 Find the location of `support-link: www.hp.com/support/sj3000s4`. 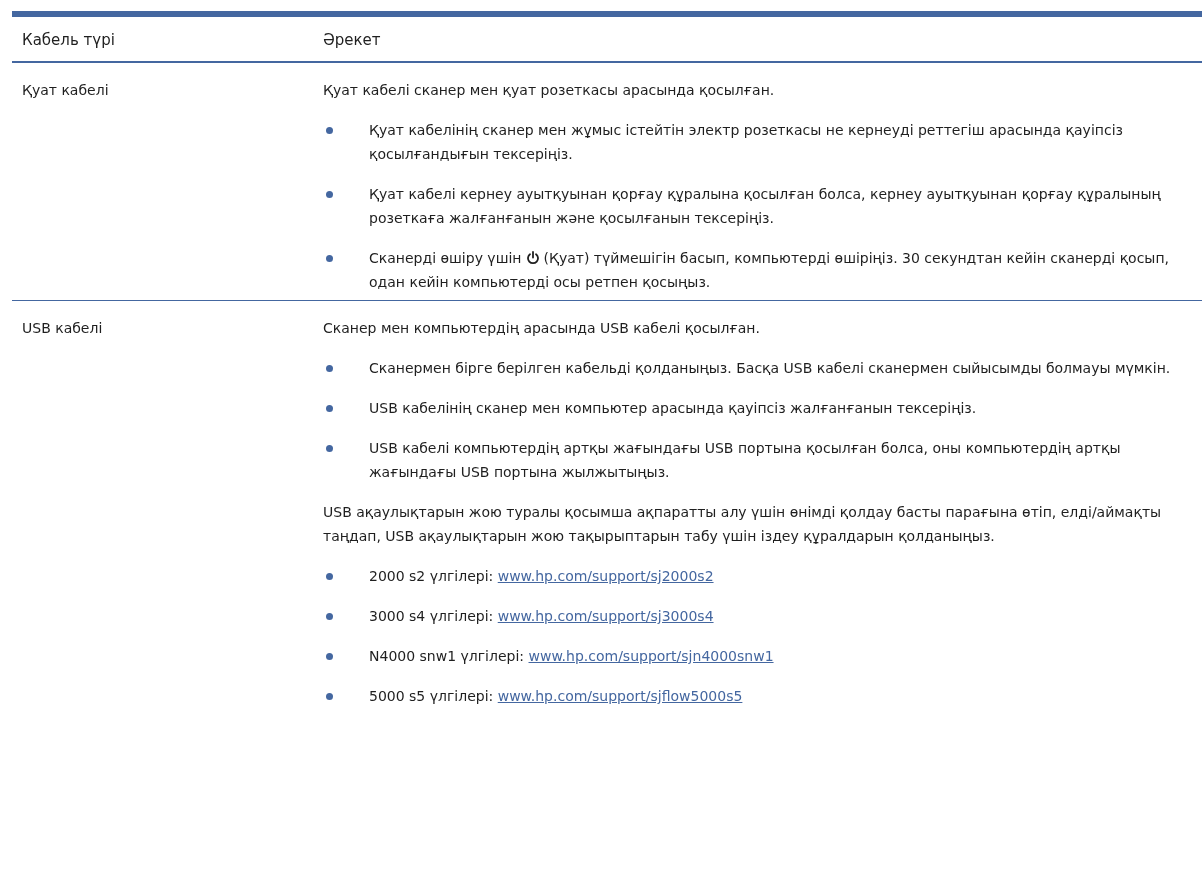

support-link: www.hp.com/support/sj3000s4 is located at coordinates (605, 616).